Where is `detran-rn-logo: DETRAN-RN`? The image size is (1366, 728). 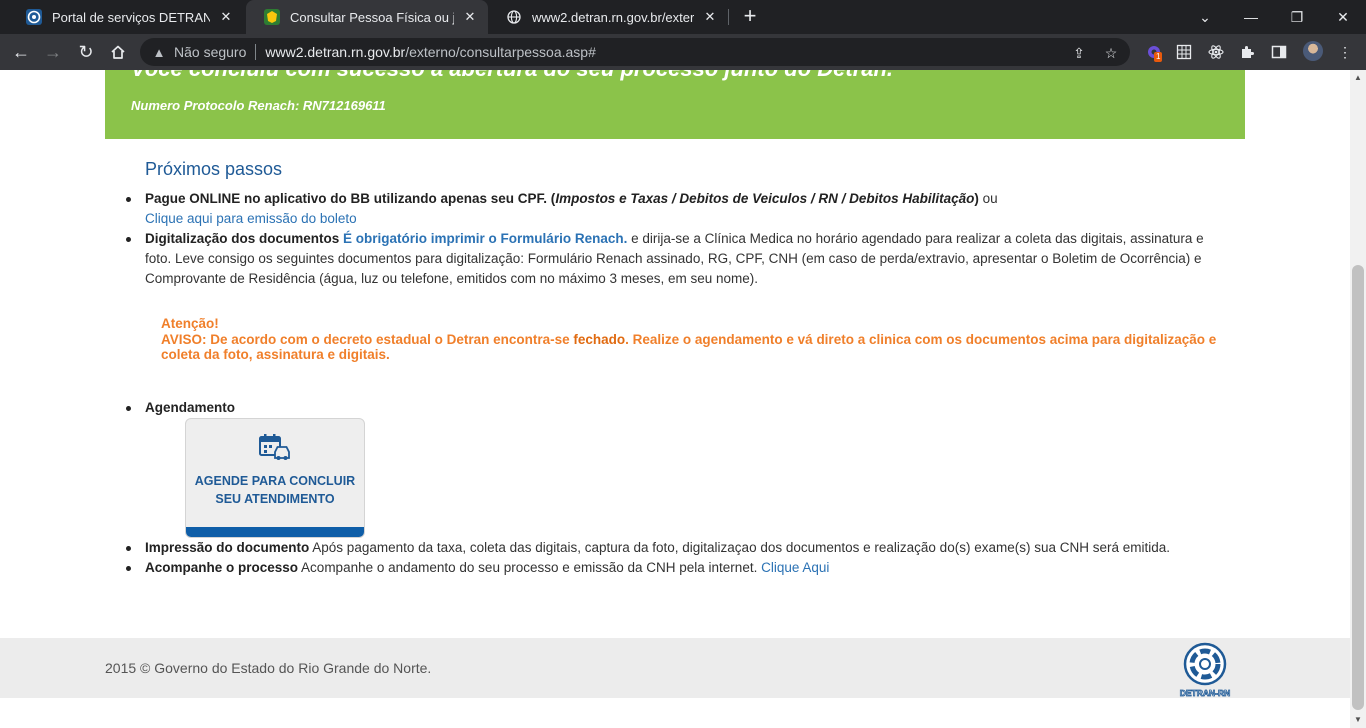 detran-rn-logo: DETRAN-RN is located at coordinates (1205, 670).